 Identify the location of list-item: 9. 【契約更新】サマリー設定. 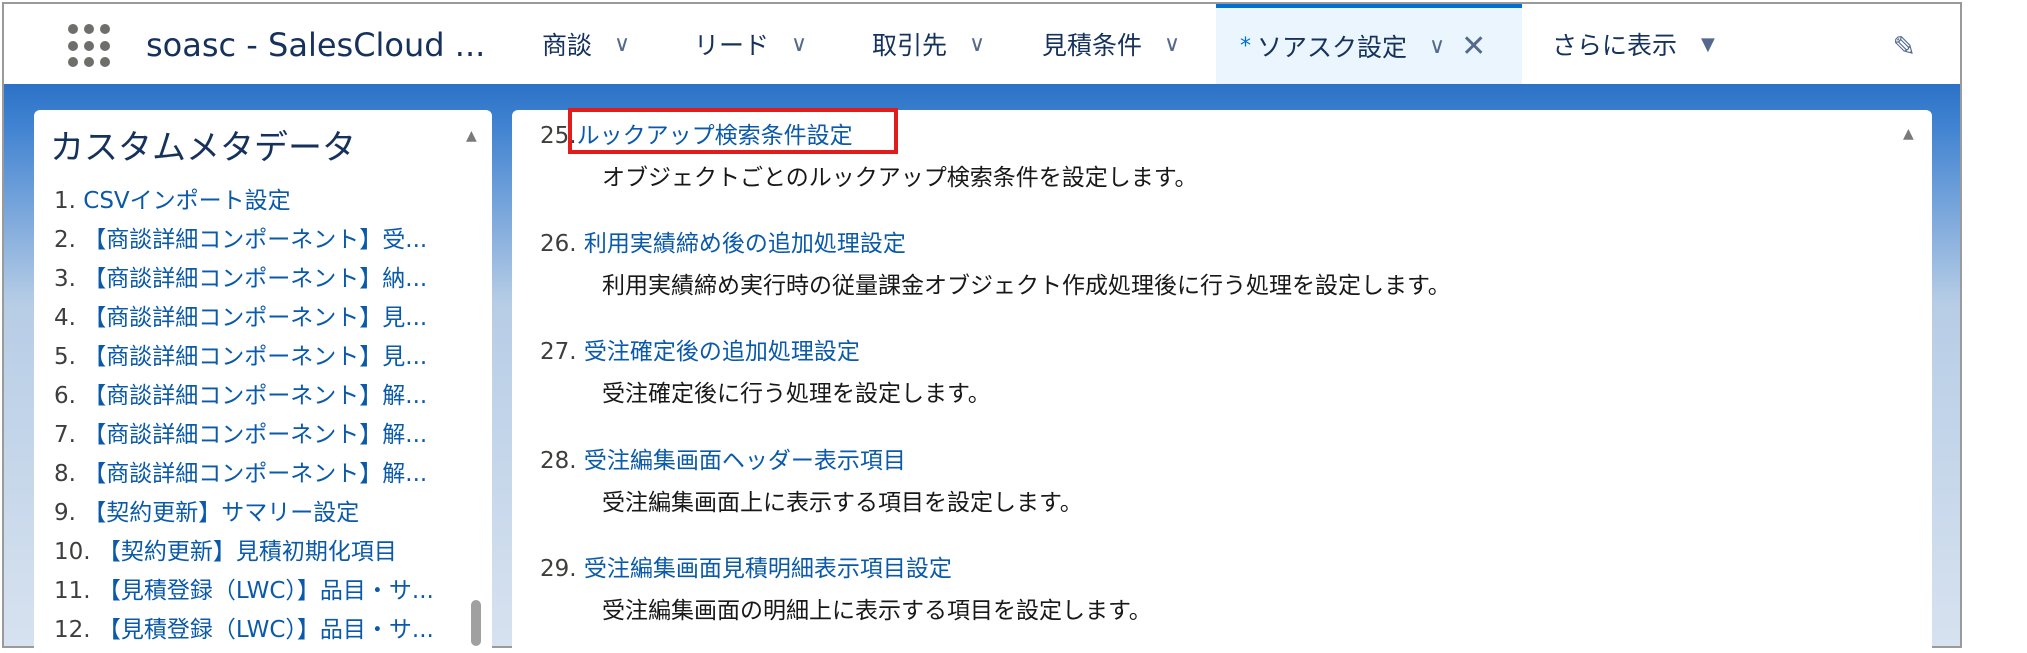
(244, 513).